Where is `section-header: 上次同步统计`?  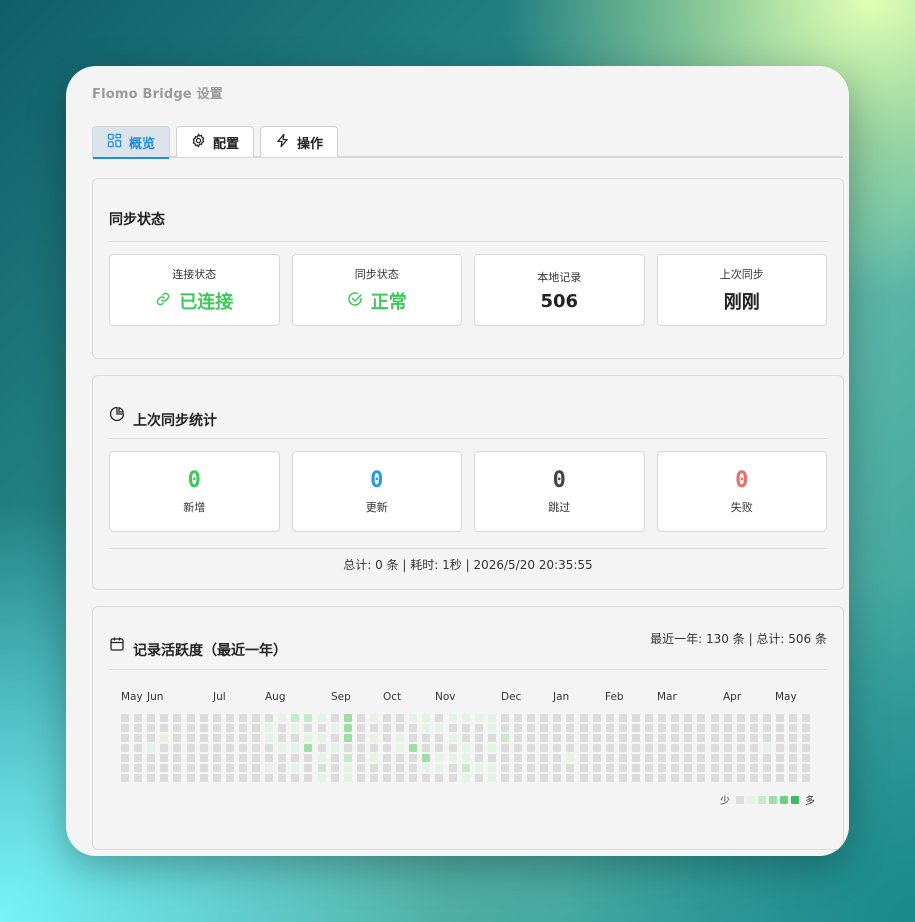 section-header: 上次同步统计 is located at coordinates (163, 416).